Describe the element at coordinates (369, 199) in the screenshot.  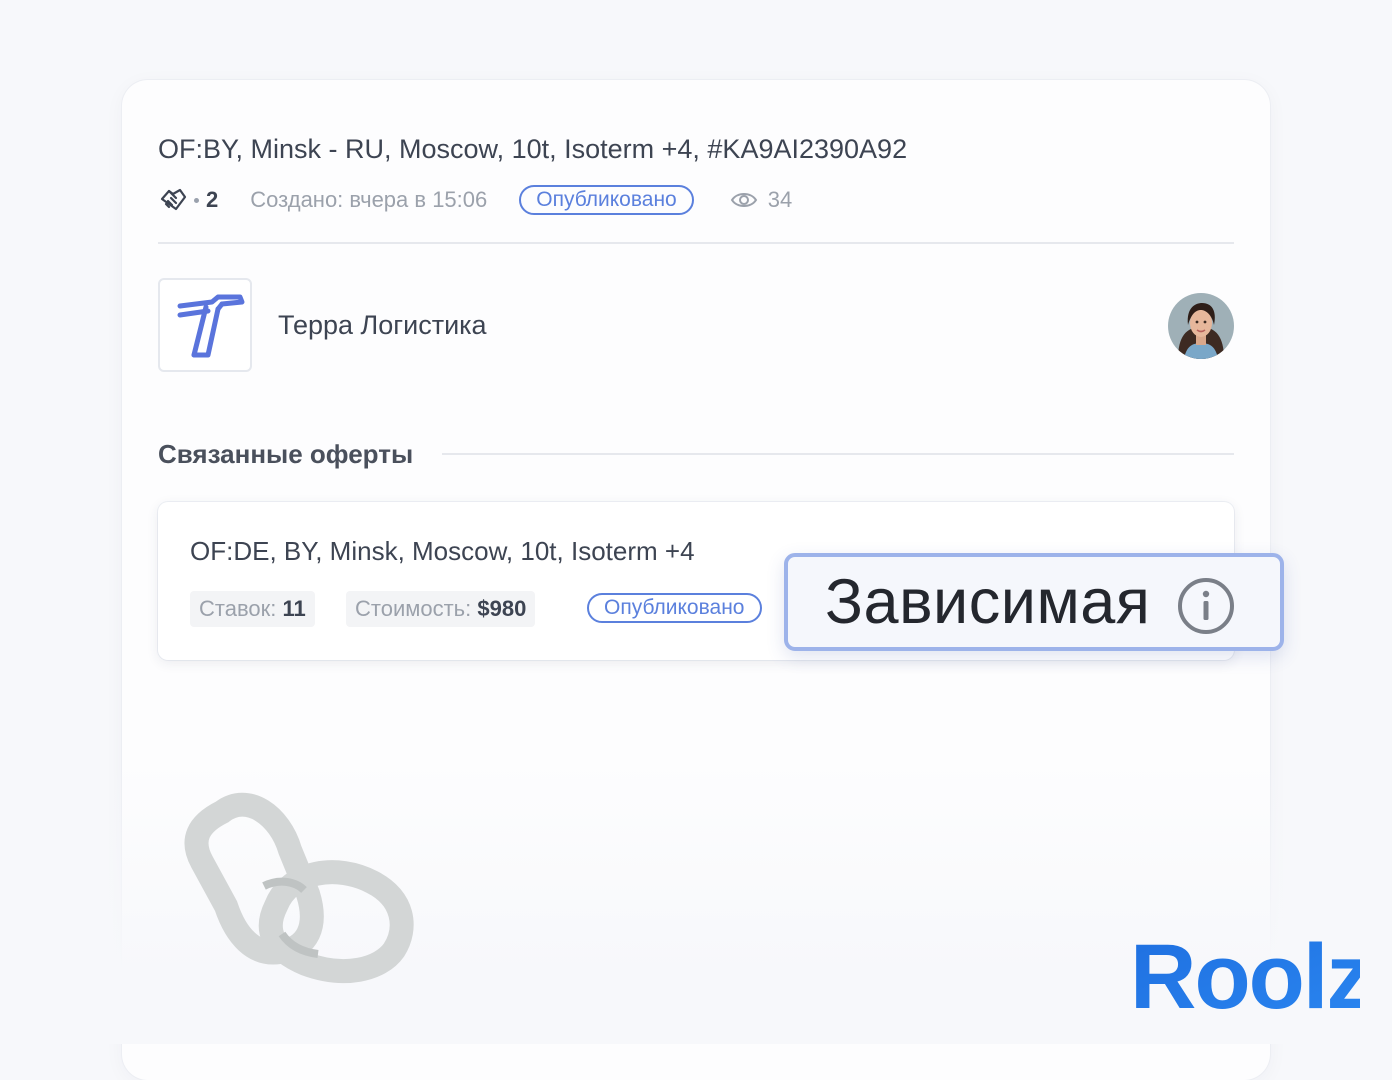
I see `created-date: Создано: вчера в 15:06` at that location.